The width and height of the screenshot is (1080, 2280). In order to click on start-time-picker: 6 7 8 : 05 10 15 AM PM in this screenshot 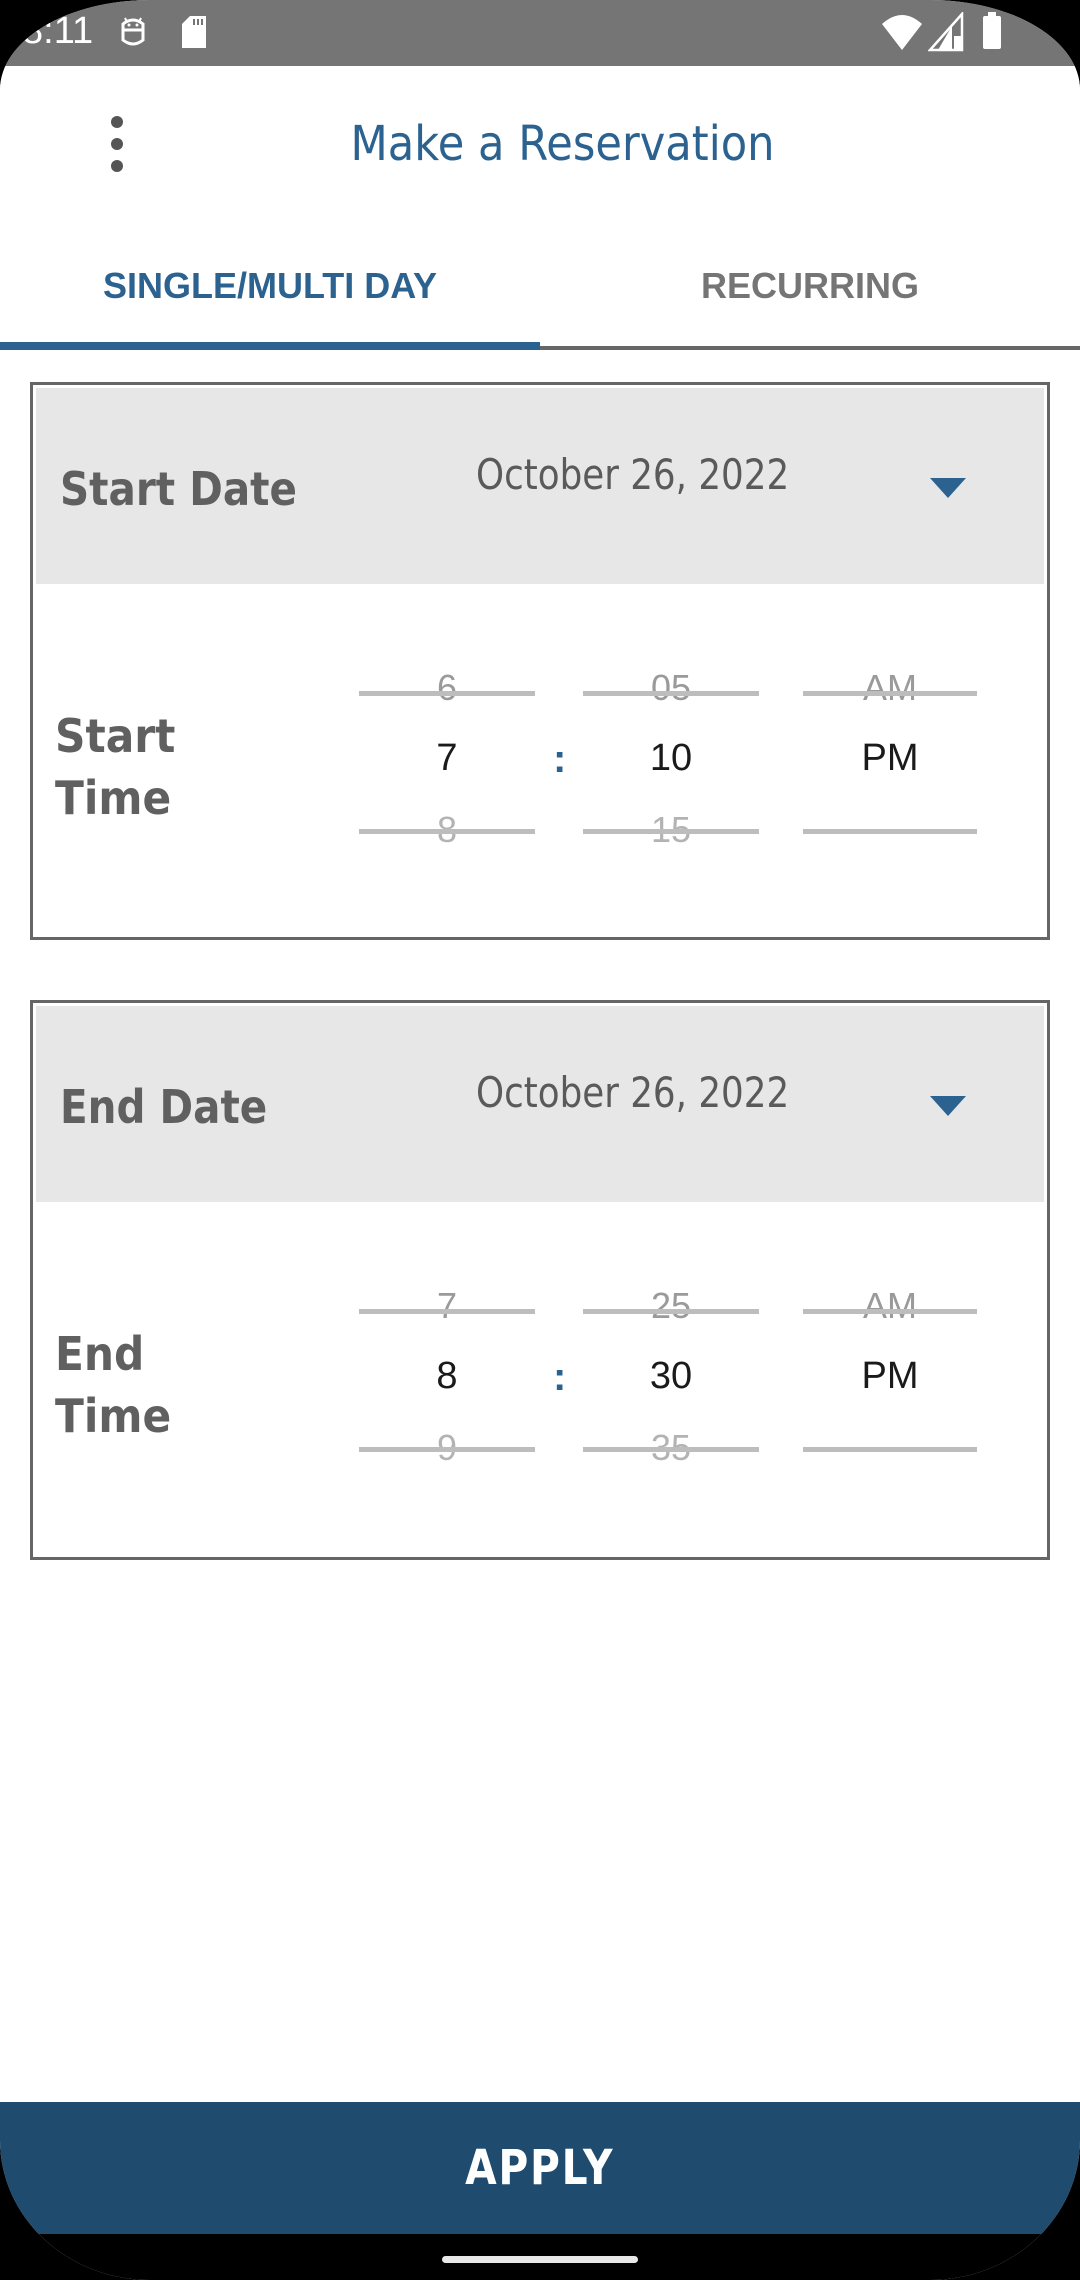, I will do `click(540, 745)`.